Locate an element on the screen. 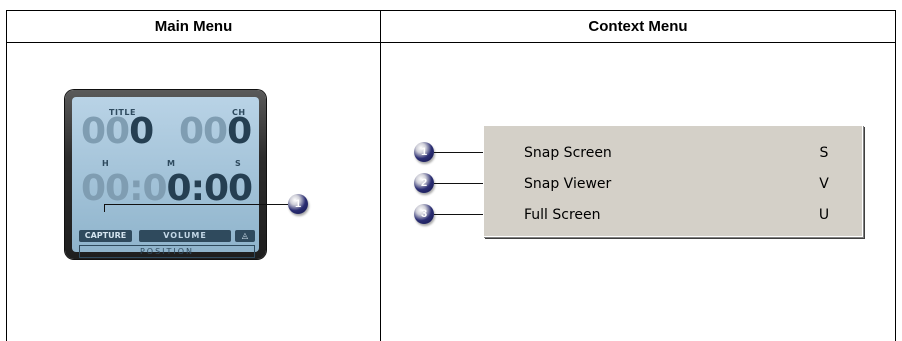 The width and height of the screenshot is (902, 341). column-divider is located at coordinates (380, 176).